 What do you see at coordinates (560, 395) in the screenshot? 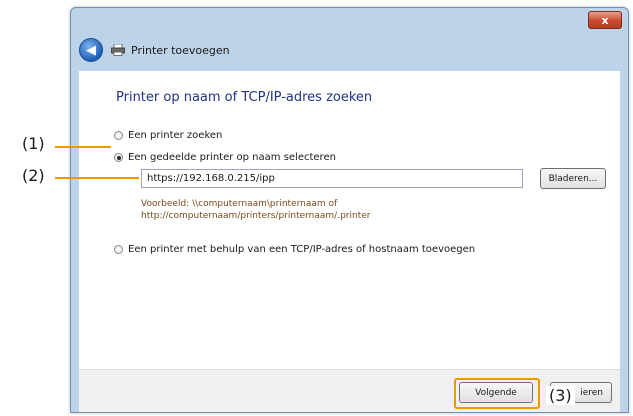
I see `callout-3: (3)` at bounding box center [560, 395].